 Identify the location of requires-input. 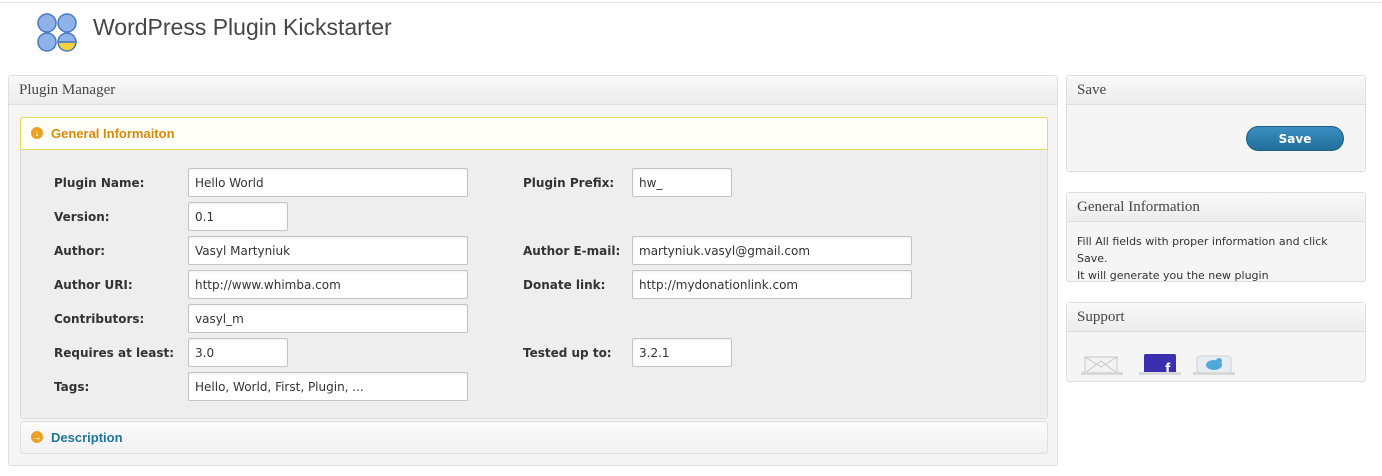
(238, 352).